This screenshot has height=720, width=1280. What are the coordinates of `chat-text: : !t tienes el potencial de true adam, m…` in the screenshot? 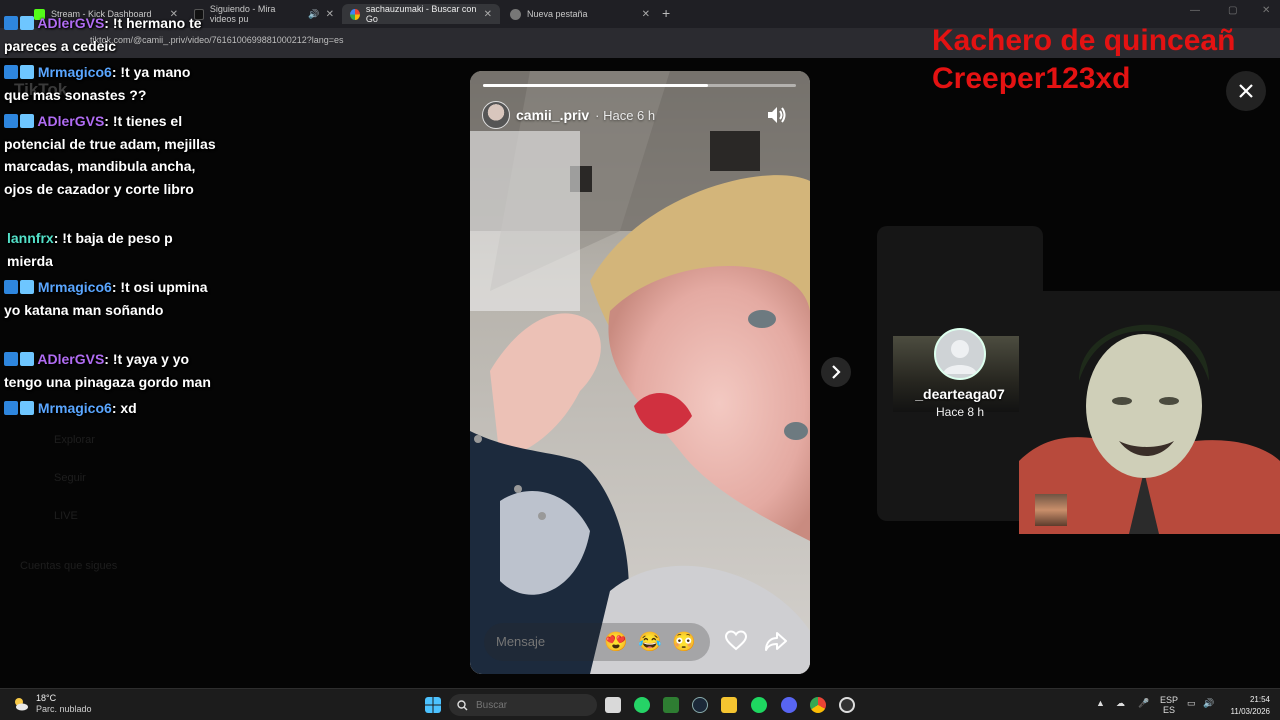 It's located at (110, 155).